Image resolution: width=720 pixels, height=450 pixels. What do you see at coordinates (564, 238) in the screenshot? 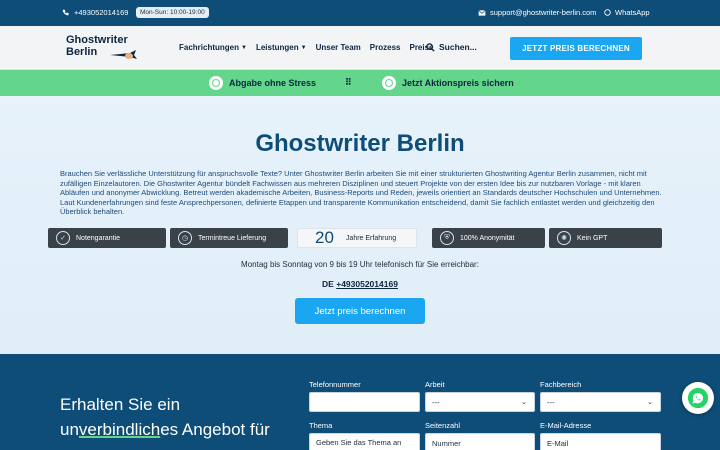
I see `openai-icon: ✺` at bounding box center [564, 238].